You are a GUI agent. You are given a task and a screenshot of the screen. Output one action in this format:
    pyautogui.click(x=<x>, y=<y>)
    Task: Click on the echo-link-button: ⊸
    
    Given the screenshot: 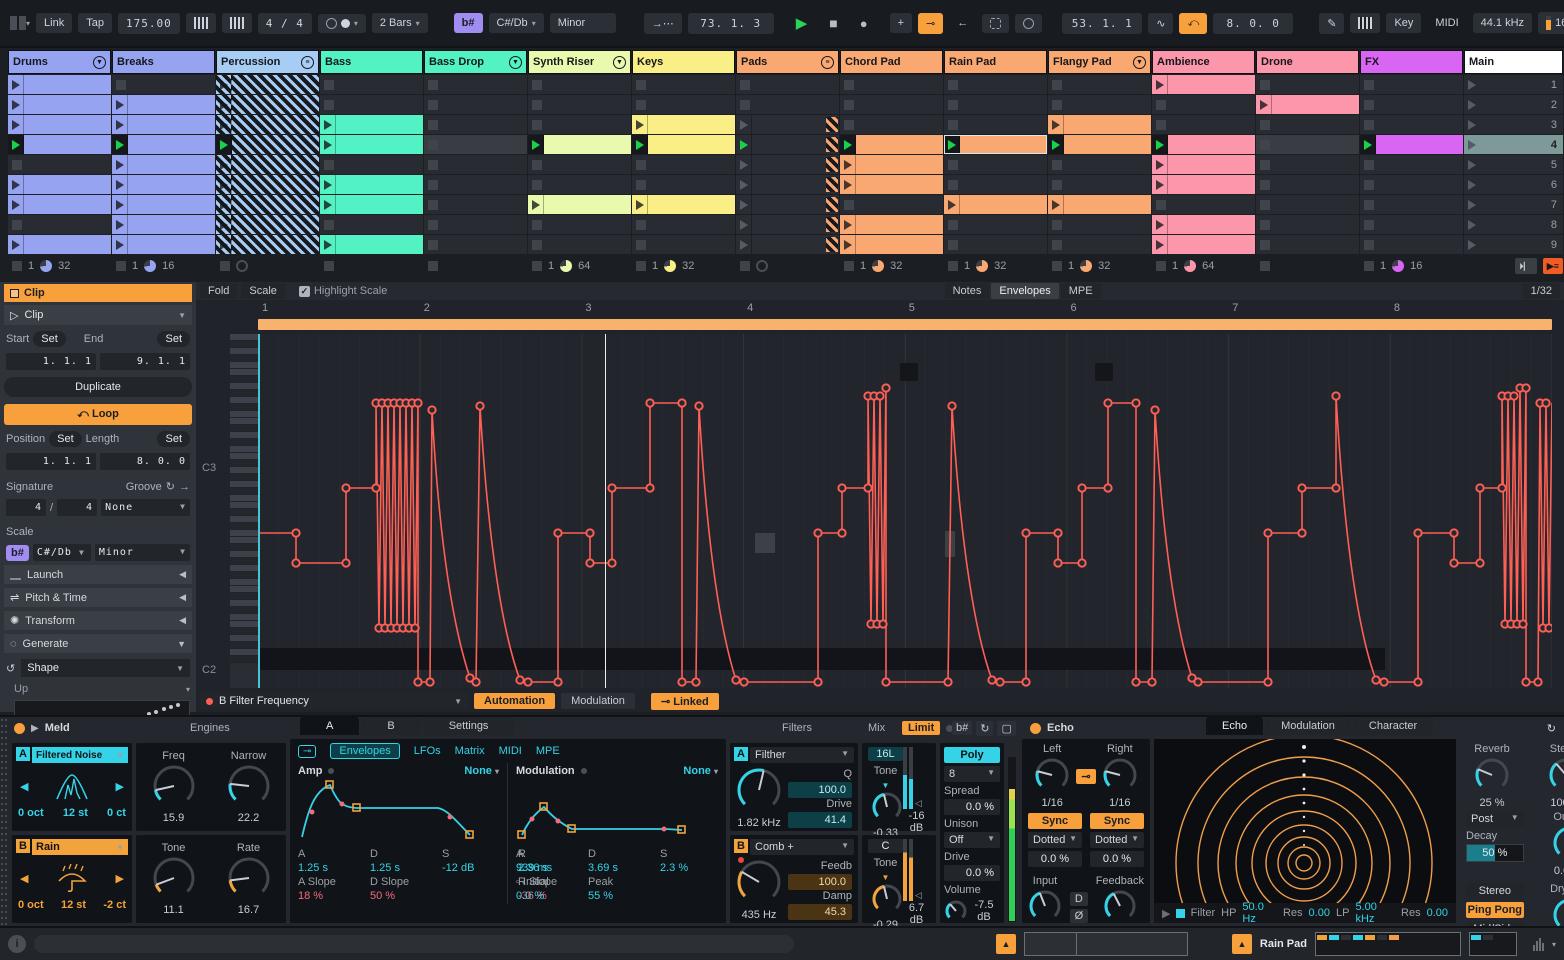 What is the action you would take?
    pyautogui.click(x=1086, y=776)
    